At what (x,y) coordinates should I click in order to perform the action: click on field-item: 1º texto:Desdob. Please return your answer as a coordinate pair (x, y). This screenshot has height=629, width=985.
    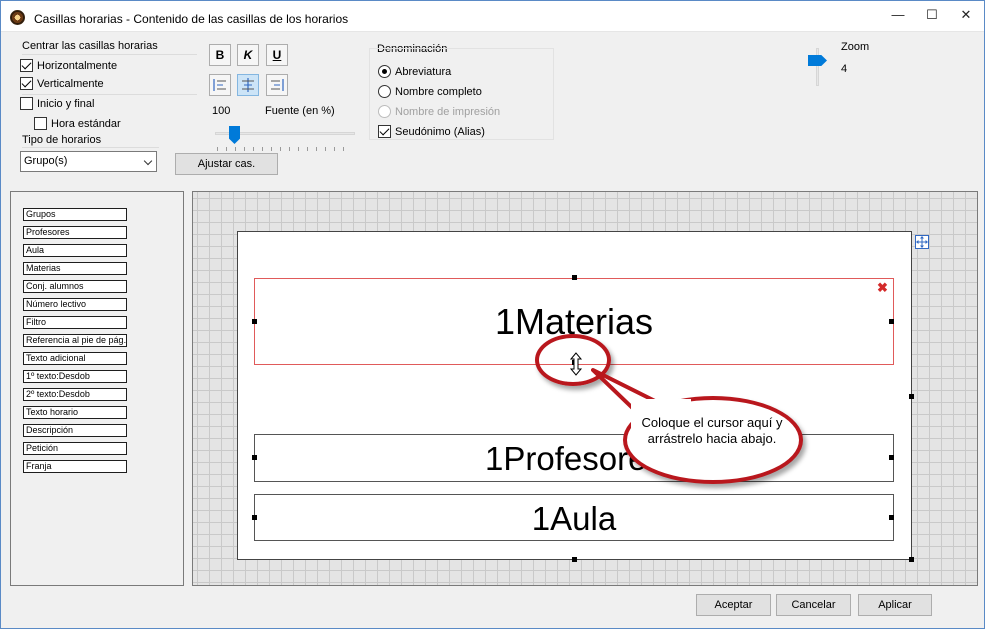
    Looking at the image, I should click on (75, 376).